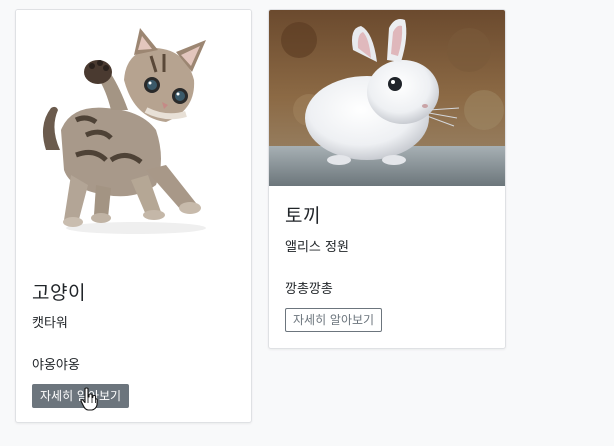 Image resolution: width=614 pixels, height=446 pixels. What do you see at coordinates (303, 216) in the screenshot?
I see `card-title: 토끼` at bounding box center [303, 216].